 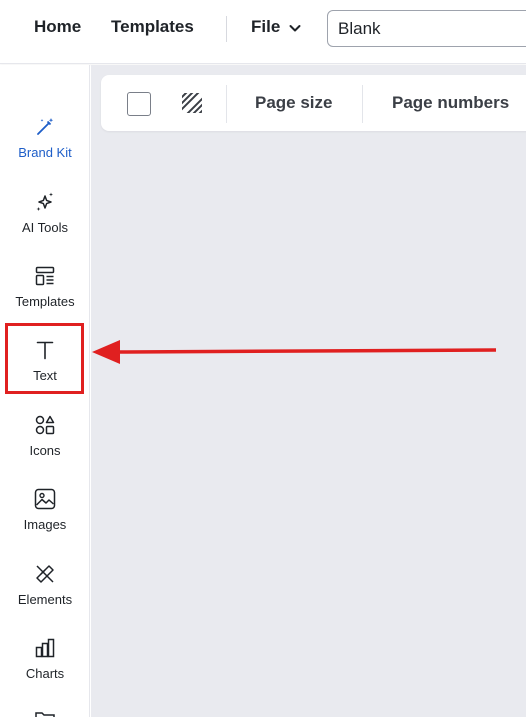 I want to click on page-toolbar: Page size Page numbers, so click(x=313, y=103).